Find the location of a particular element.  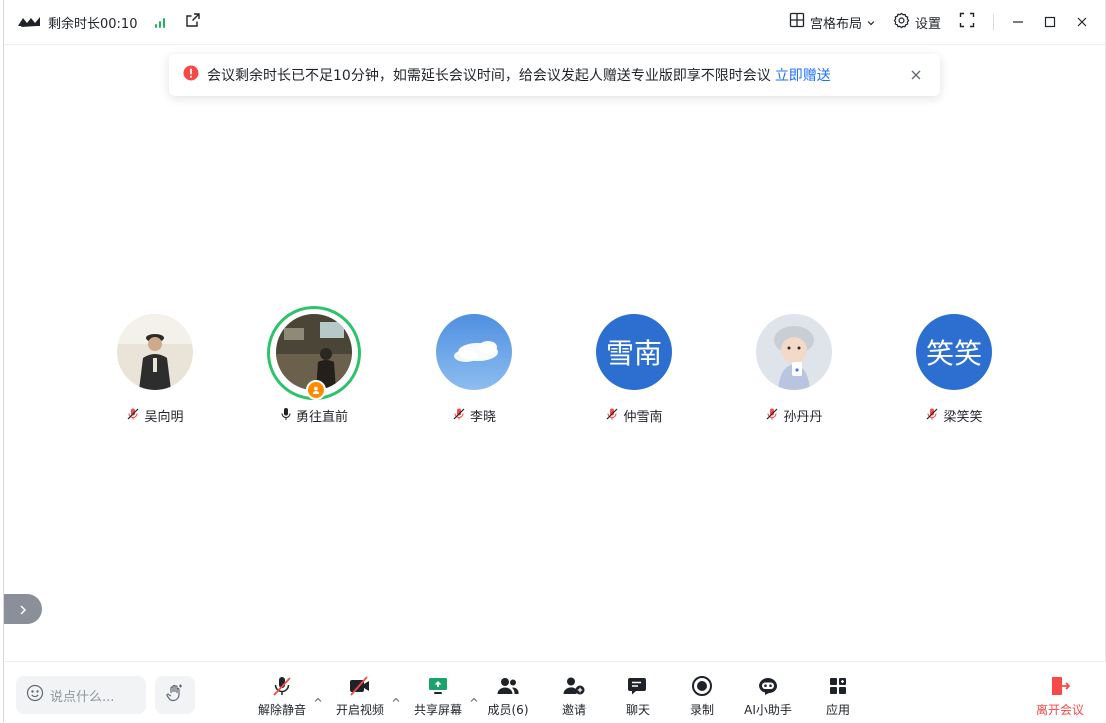

fullscreen-button is located at coordinates (967, 22).